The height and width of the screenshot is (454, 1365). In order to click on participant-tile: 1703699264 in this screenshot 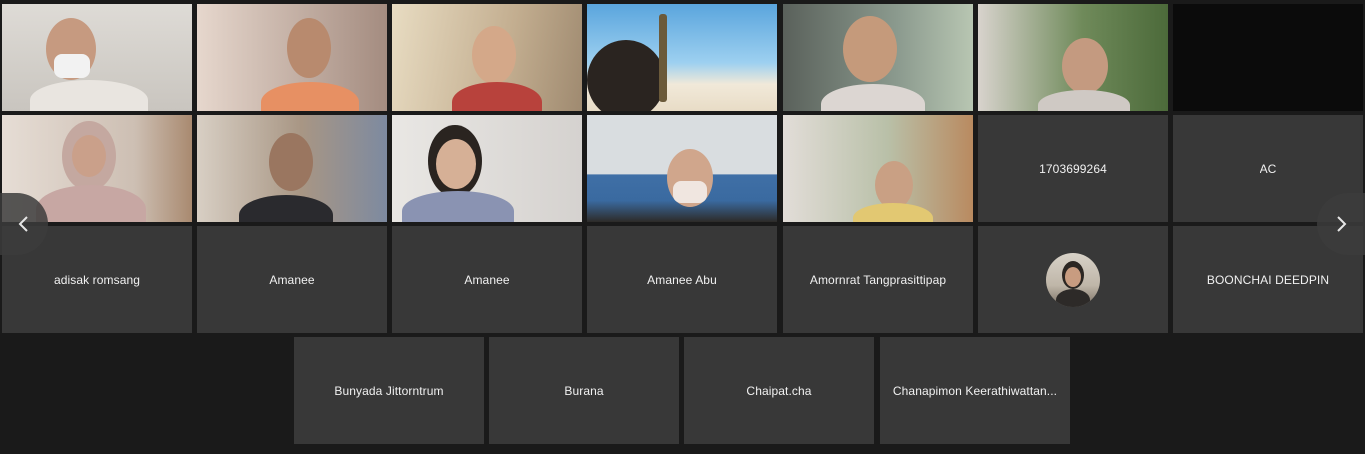, I will do `click(1073, 168)`.